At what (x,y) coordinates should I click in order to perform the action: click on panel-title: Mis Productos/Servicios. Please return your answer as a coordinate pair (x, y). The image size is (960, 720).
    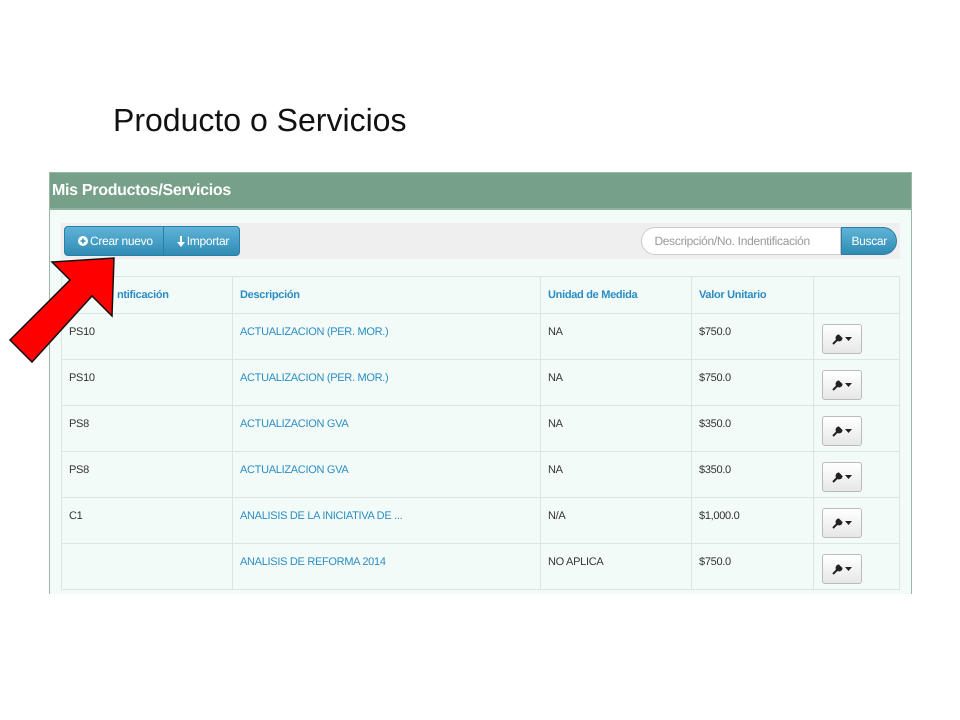
    Looking at the image, I should click on (141, 191).